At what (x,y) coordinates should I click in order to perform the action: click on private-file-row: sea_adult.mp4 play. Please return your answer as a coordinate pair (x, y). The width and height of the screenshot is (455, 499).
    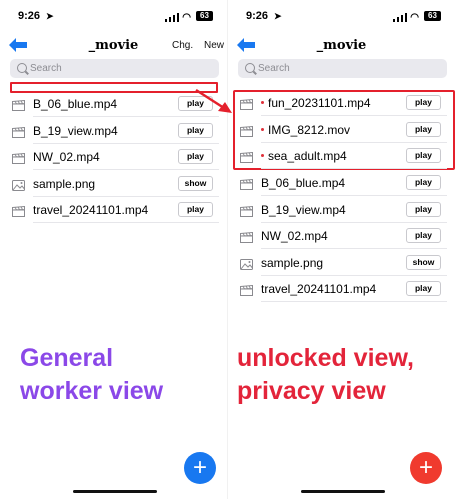
    Looking at the image, I should click on (342, 156).